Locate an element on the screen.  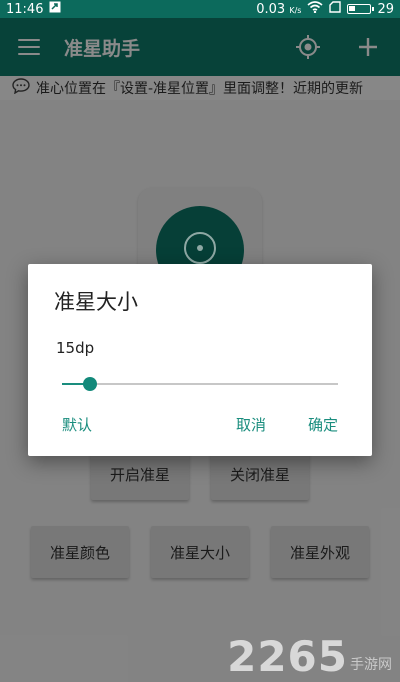
status-left: 11:46 is located at coordinates (33, 9).